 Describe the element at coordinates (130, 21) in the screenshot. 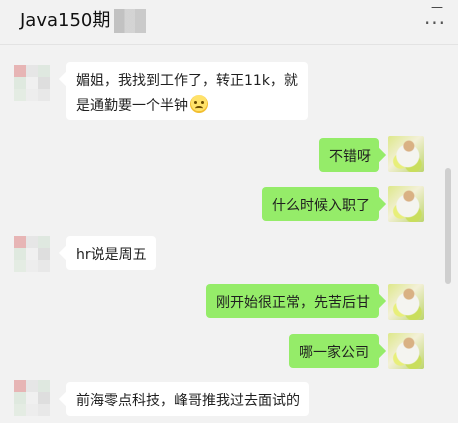

I see `blurred-title-suffix` at that location.